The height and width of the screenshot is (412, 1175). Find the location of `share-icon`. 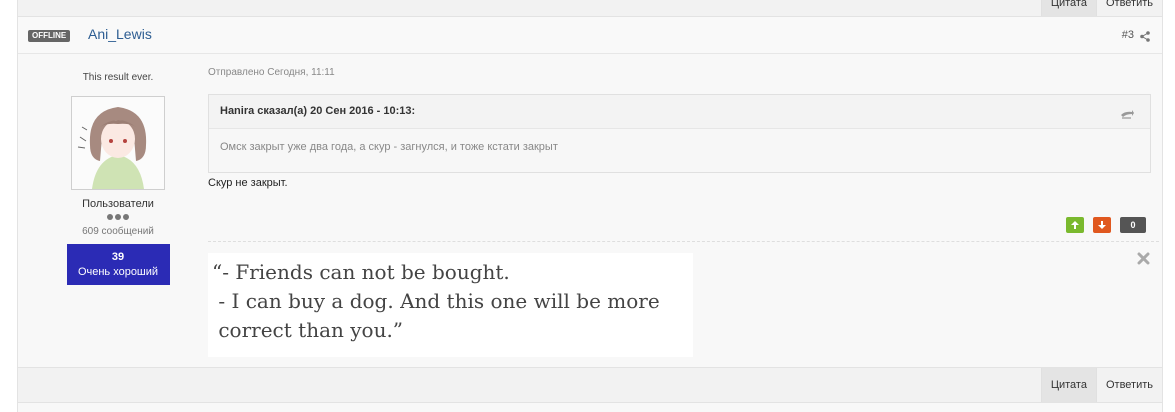

share-icon is located at coordinates (1145, 38).